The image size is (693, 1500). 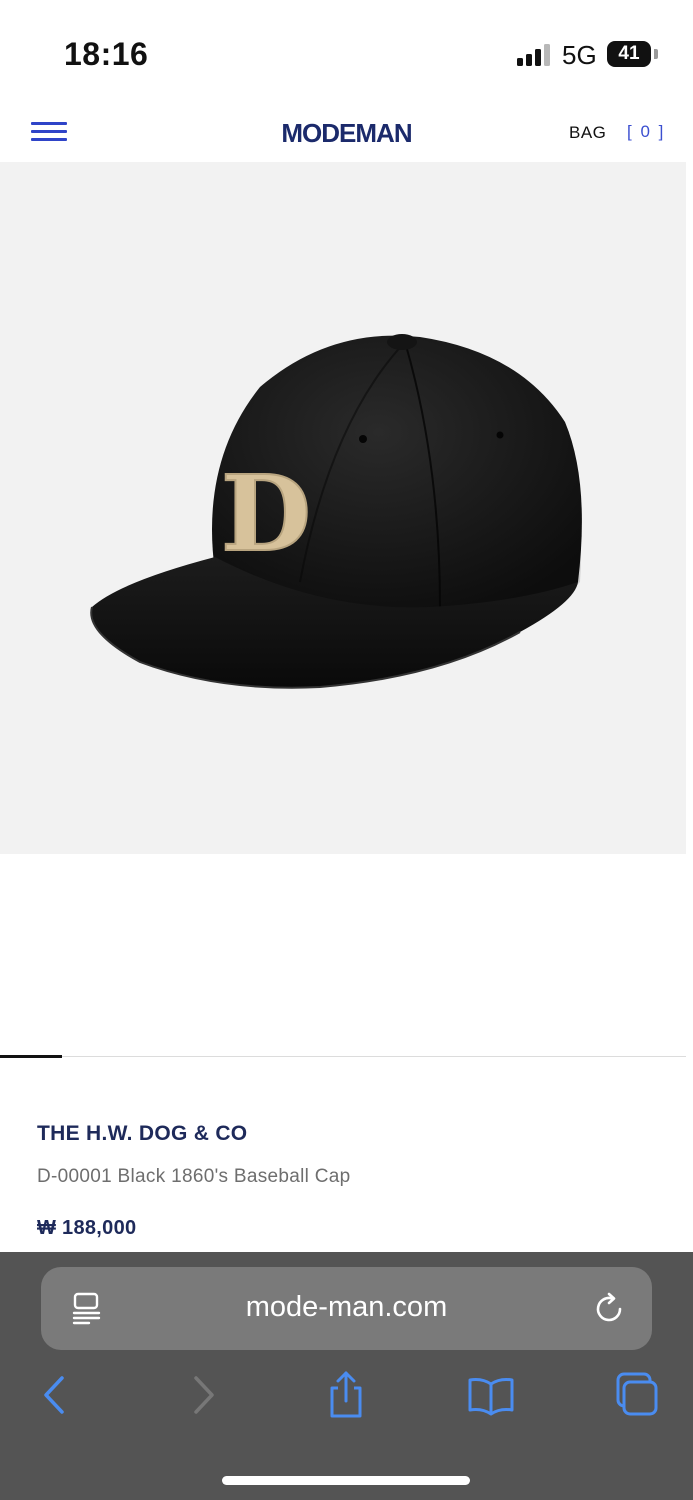 What do you see at coordinates (55, 1395) in the screenshot?
I see `back-chevron-icon` at bounding box center [55, 1395].